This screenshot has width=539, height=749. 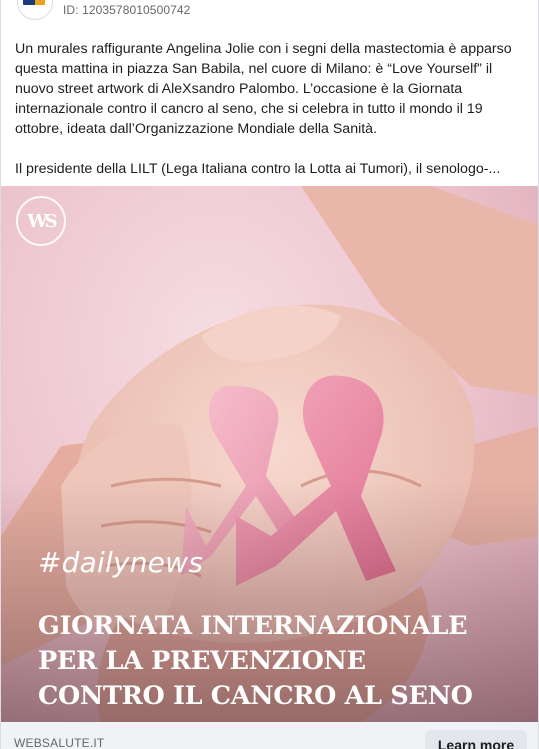 What do you see at coordinates (269, 735) in the screenshot?
I see `ad-footer: WEBSALUTE.IT Learn more` at bounding box center [269, 735].